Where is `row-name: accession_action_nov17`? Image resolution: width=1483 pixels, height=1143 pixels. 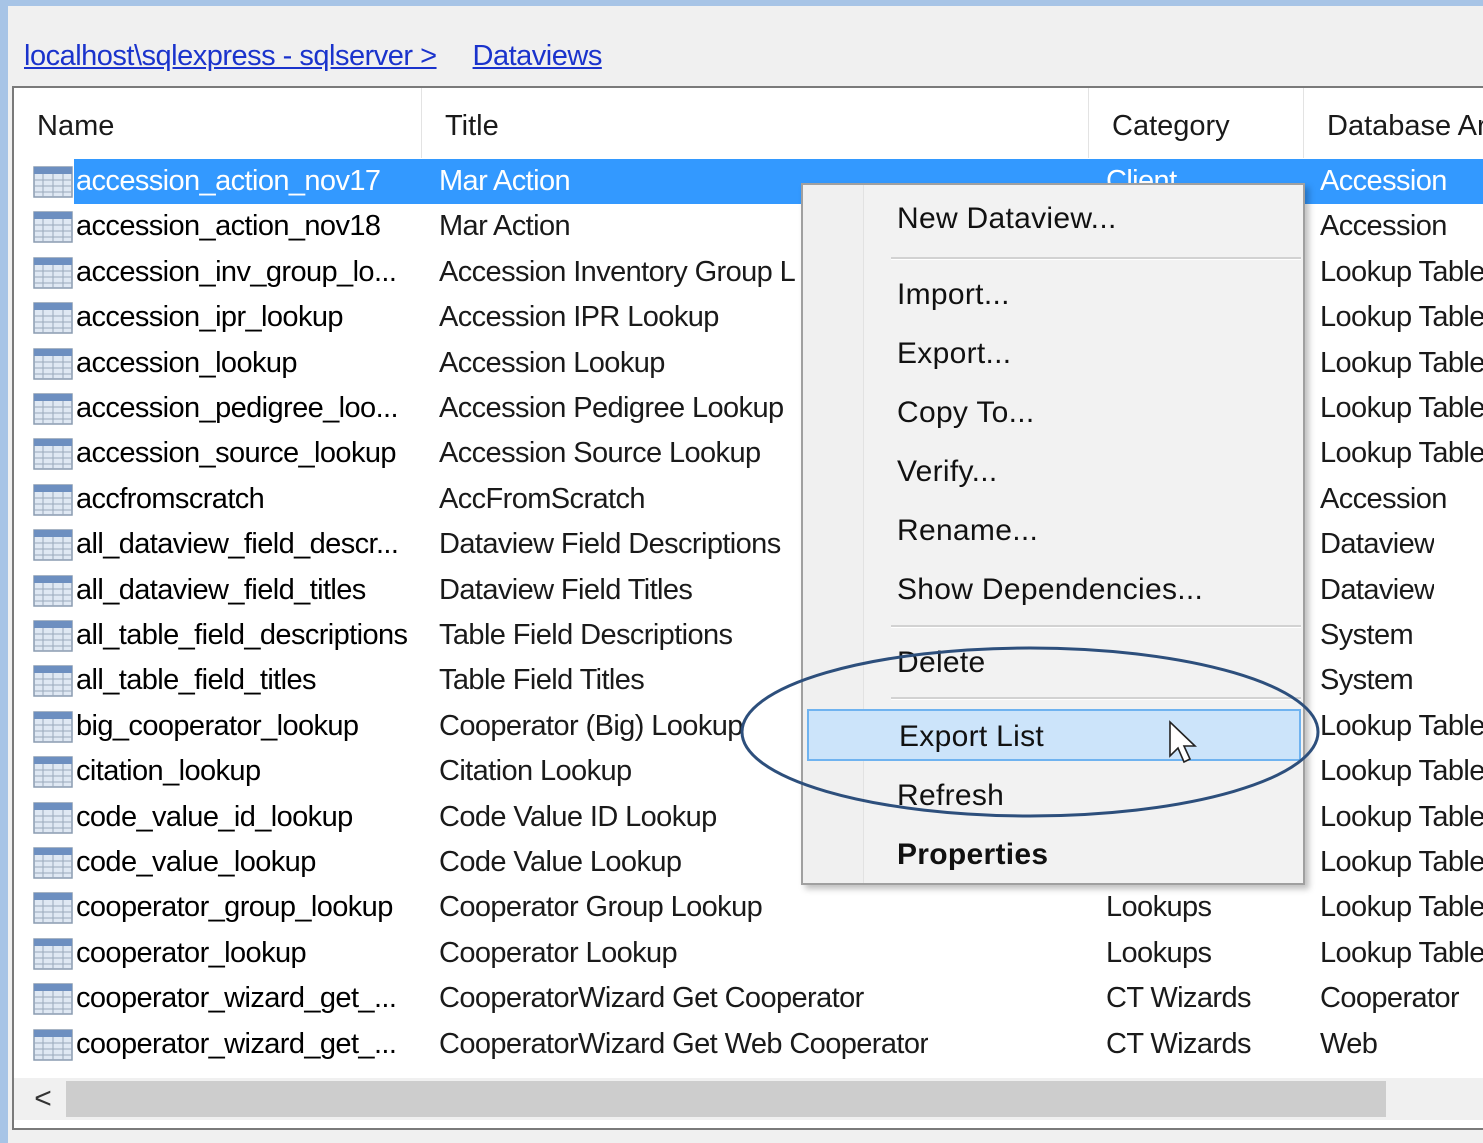
row-name: accession_action_nov17 is located at coordinates (230, 181).